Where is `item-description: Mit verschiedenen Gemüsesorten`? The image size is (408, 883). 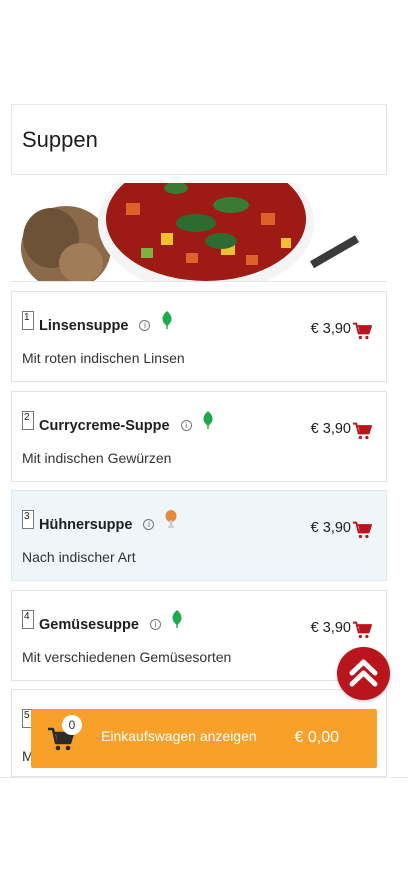 item-description: Mit verschiedenen Gemüsesorten is located at coordinates (127, 657).